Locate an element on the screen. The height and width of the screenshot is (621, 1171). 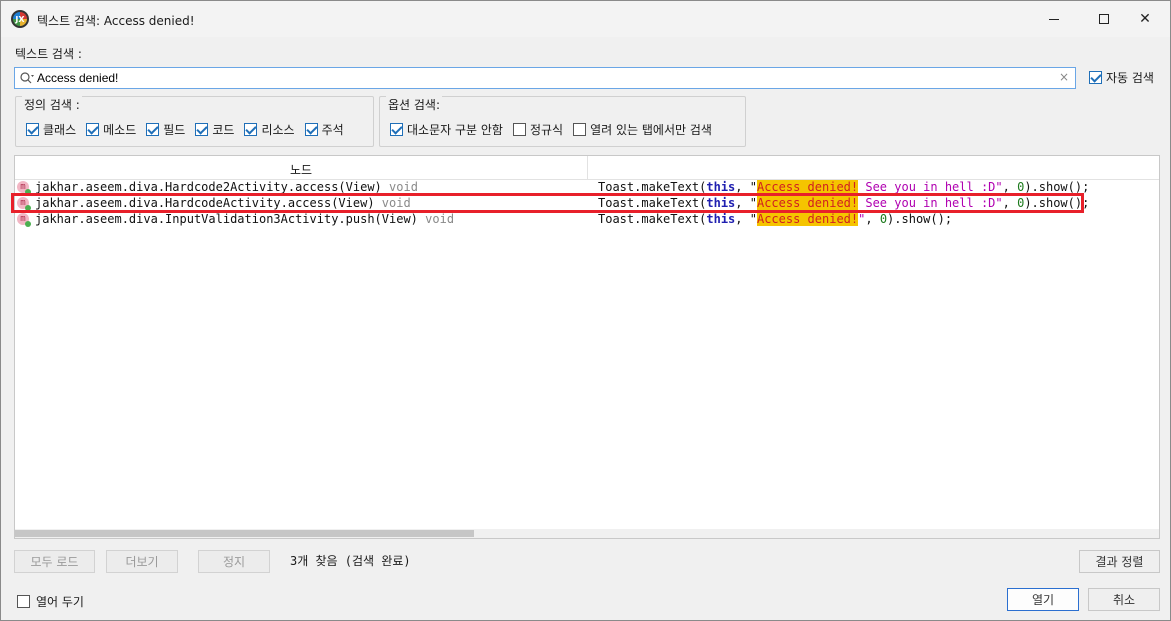
window-title: 텍스트 검색: Access denied! is located at coordinates (116, 21).